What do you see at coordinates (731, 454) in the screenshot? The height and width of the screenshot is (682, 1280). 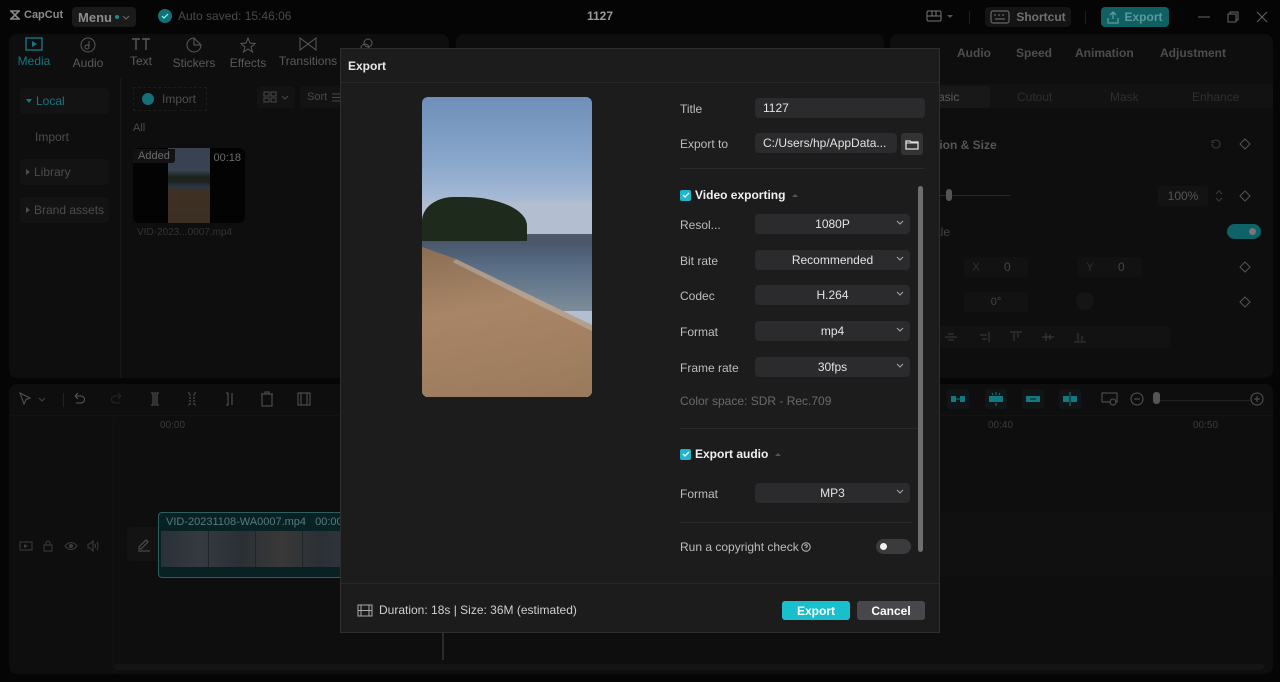 I see `audio-export-toggle: Export audio` at bounding box center [731, 454].